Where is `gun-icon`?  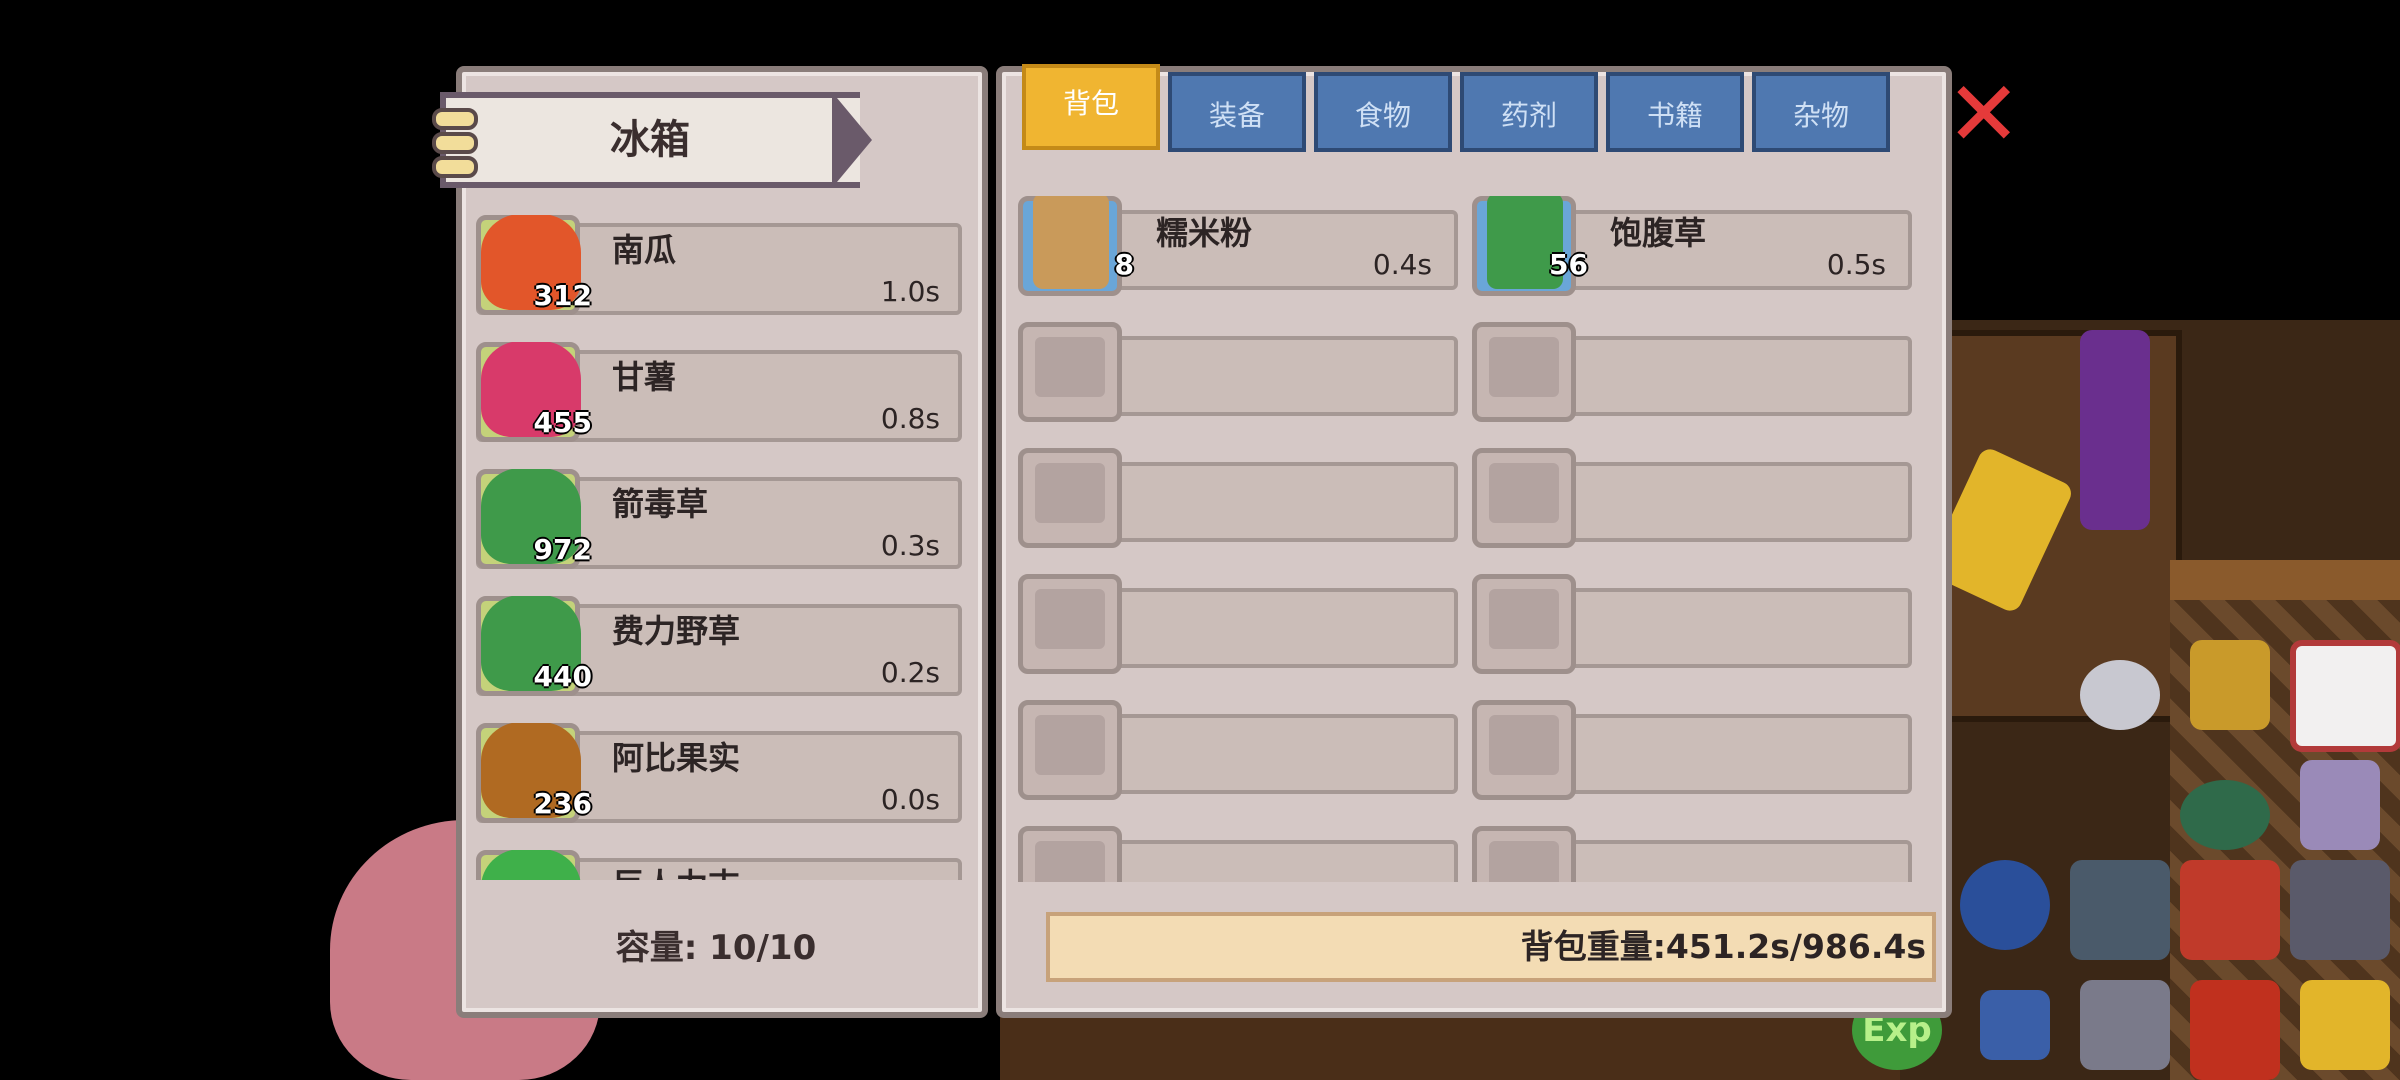 gun-icon is located at coordinates (2340, 910).